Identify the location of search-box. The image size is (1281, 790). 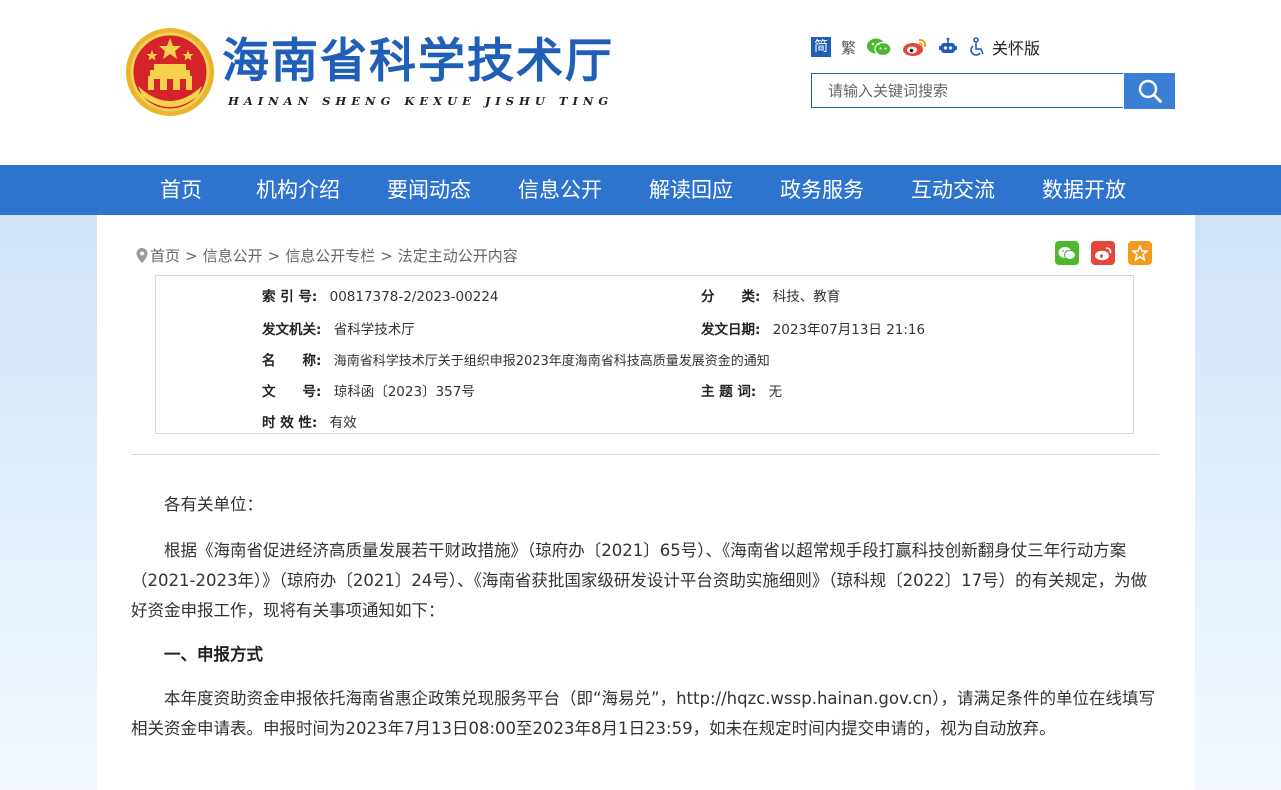
(967, 90).